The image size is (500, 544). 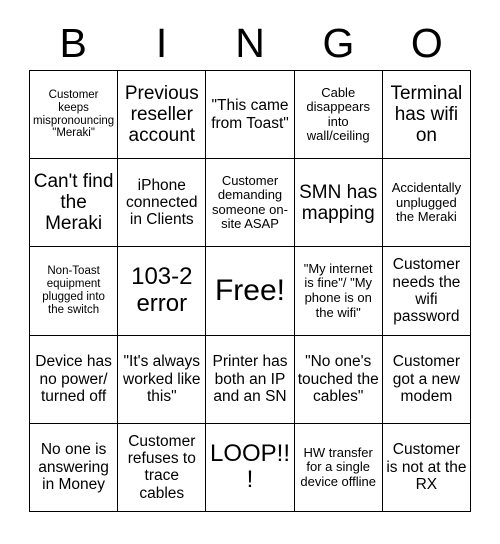 I want to click on bingo-cell-label: Customer is not at the RX, so click(x=426, y=467).